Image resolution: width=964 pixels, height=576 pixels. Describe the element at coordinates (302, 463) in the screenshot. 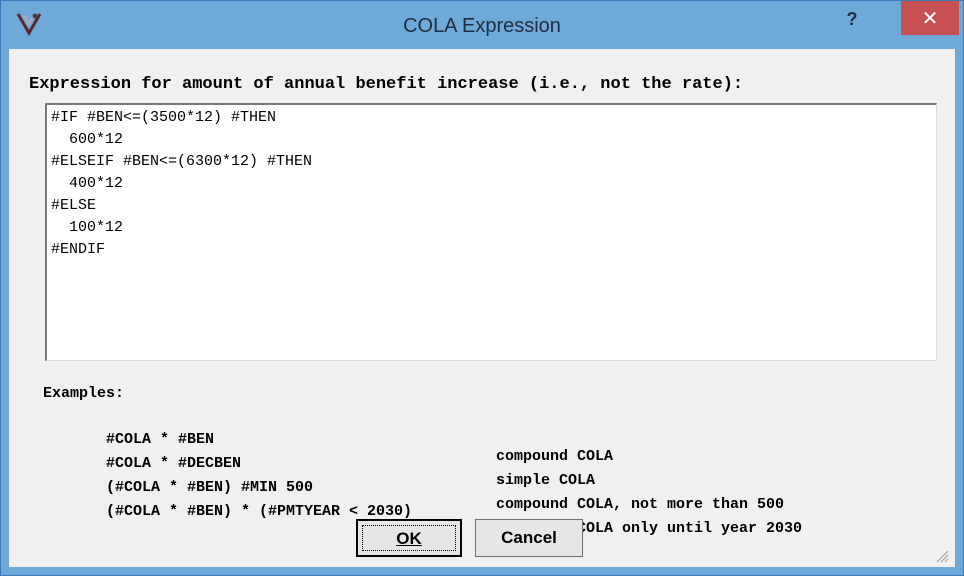

I see `example-row: #COLA * #DECBEN simple COLA` at that location.